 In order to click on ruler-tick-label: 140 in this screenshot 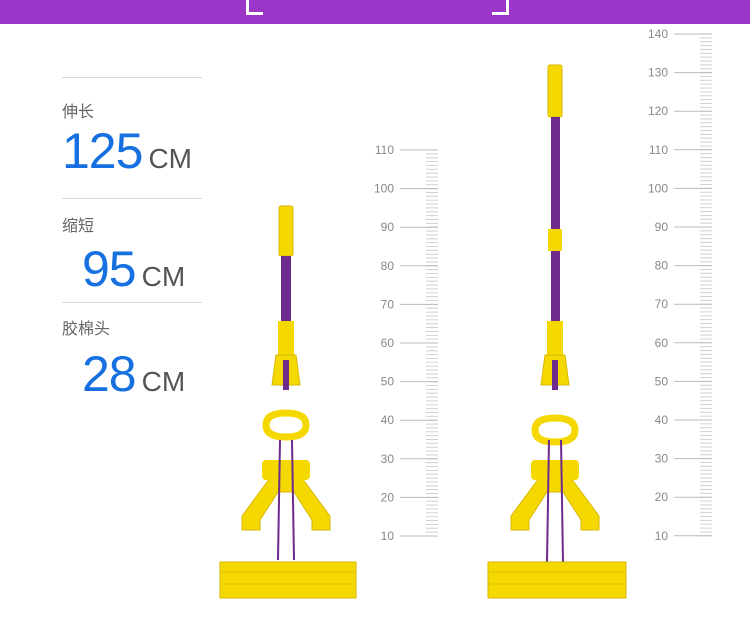, I will do `click(658, 34)`.